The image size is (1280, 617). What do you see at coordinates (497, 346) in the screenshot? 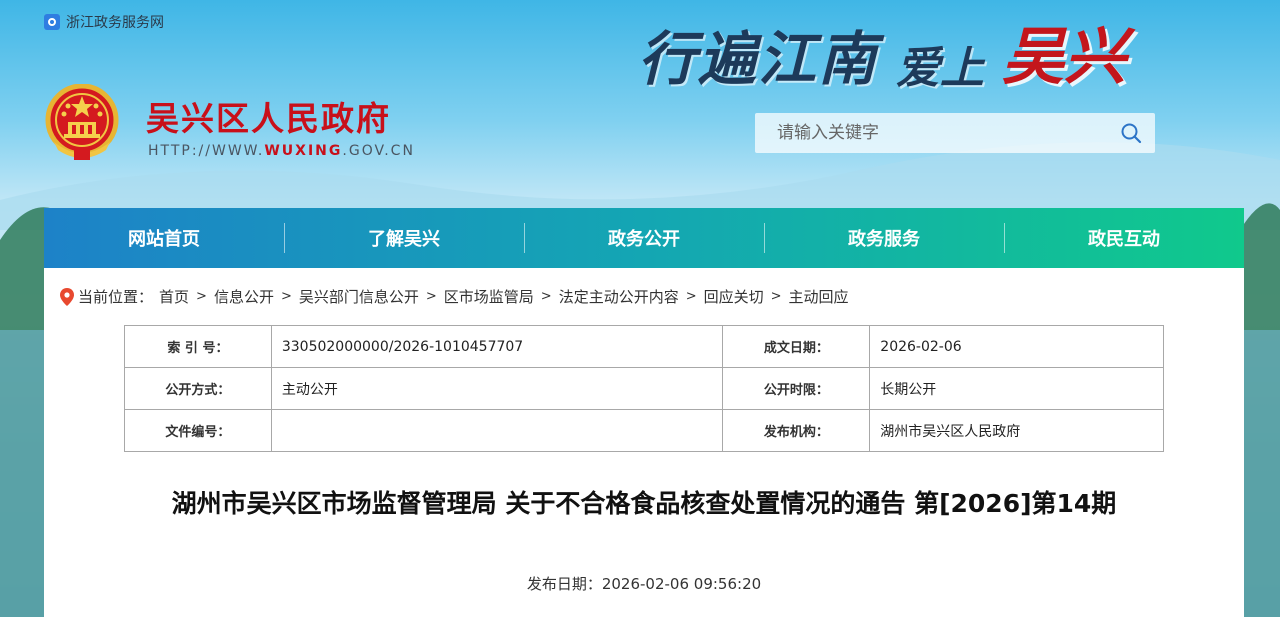
I see `meta-value: 330502000000/2026-1010457707` at bounding box center [497, 346].